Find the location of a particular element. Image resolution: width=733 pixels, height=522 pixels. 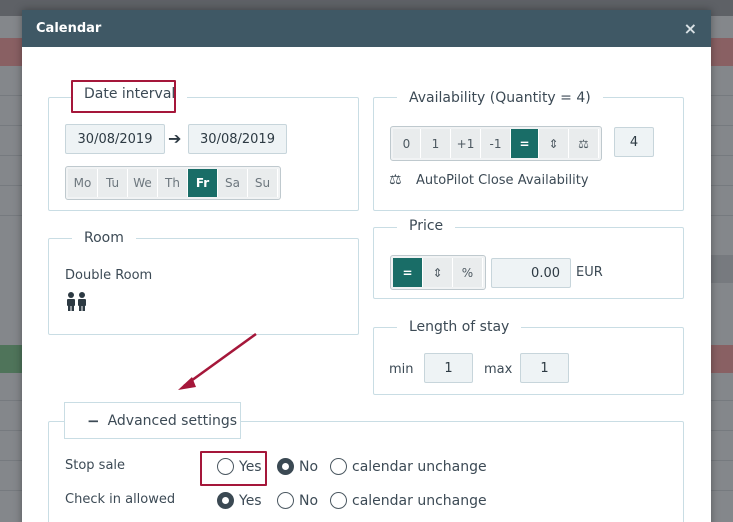

price-operation-group: = ⇕% is located at coordinates (438, 272).